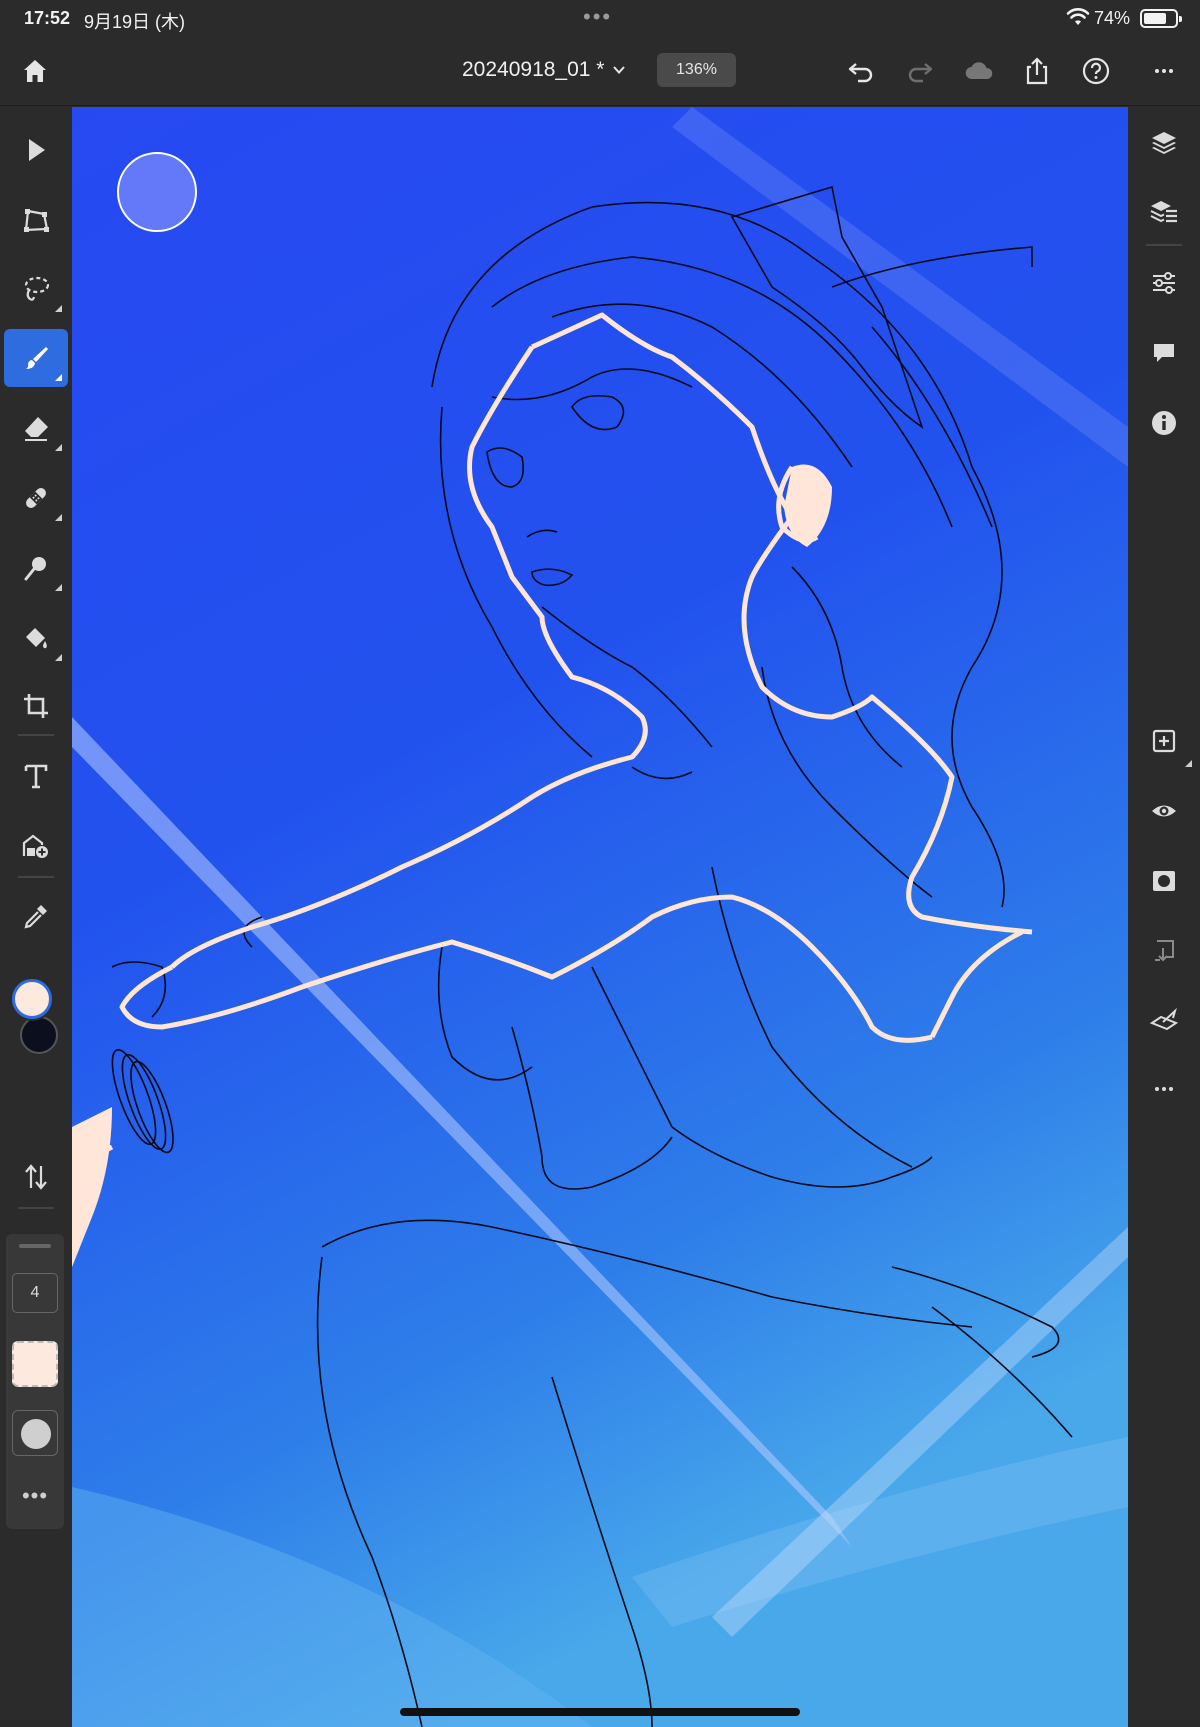  I want to click on lasso-icon, so click(37, 288).